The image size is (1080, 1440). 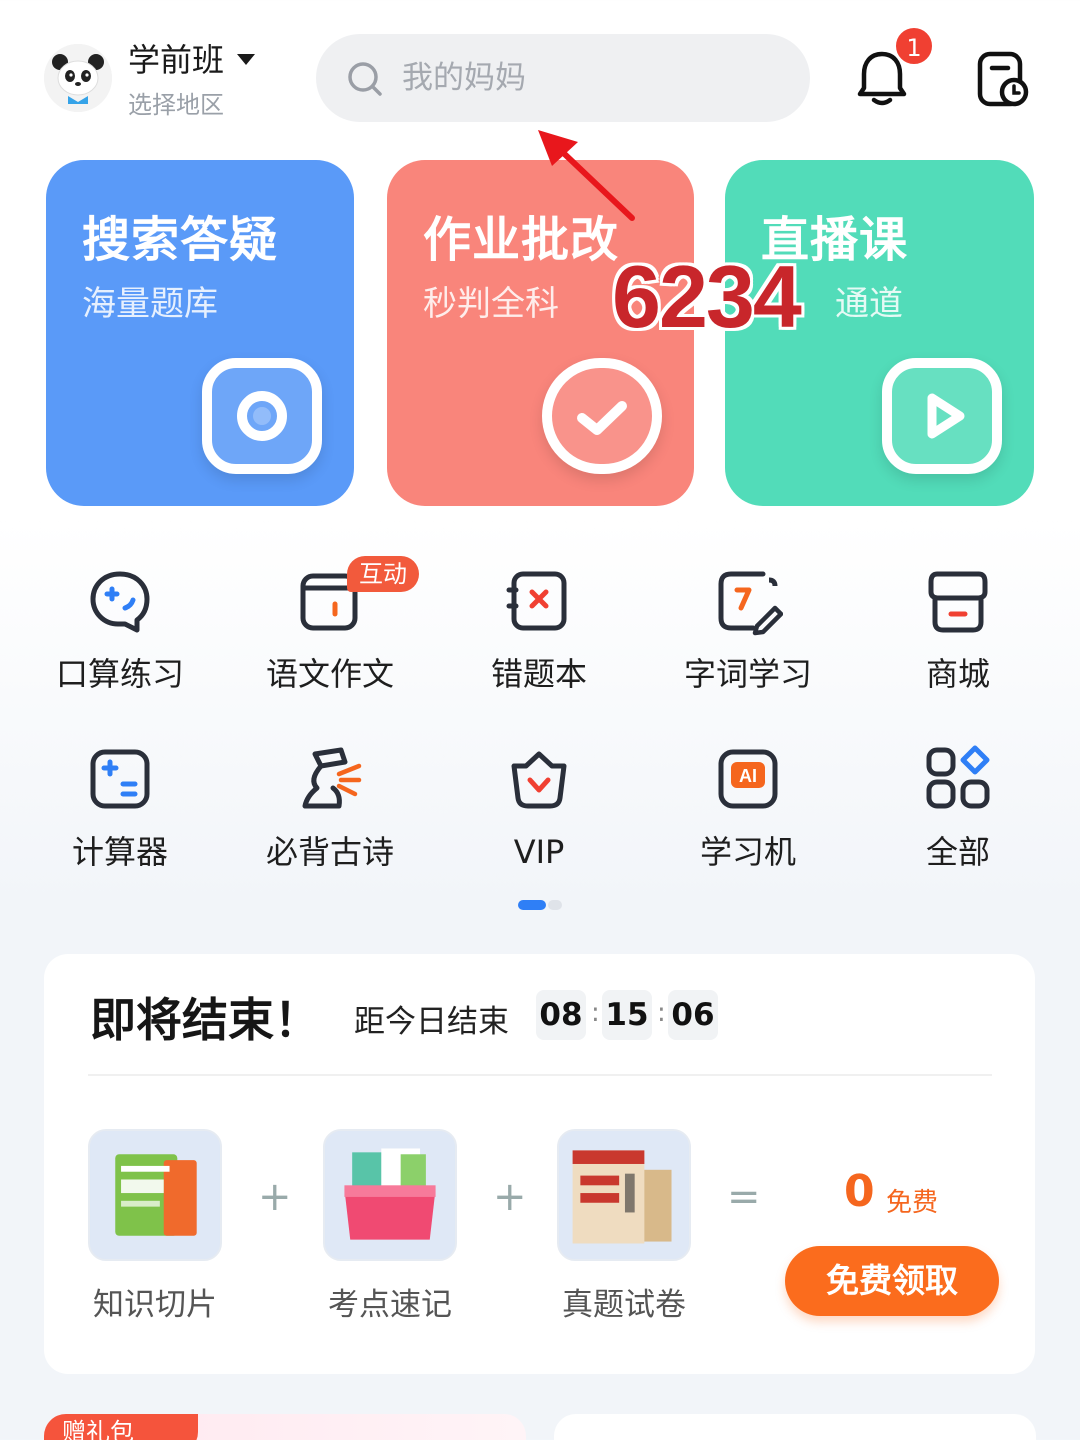 What do you see at coordinates (748, 601) in the screenshot?
I see `pencil-note-icon` at bounding box center [748, 601].